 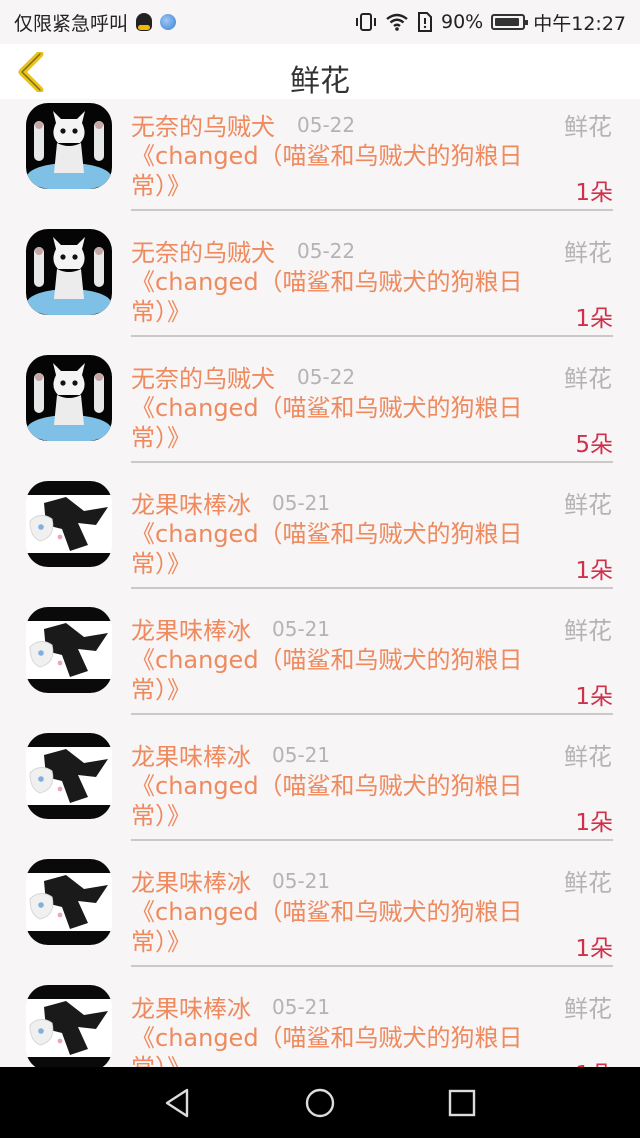 I want to click on flower-count: 5朵, so click(x=594, y=445).